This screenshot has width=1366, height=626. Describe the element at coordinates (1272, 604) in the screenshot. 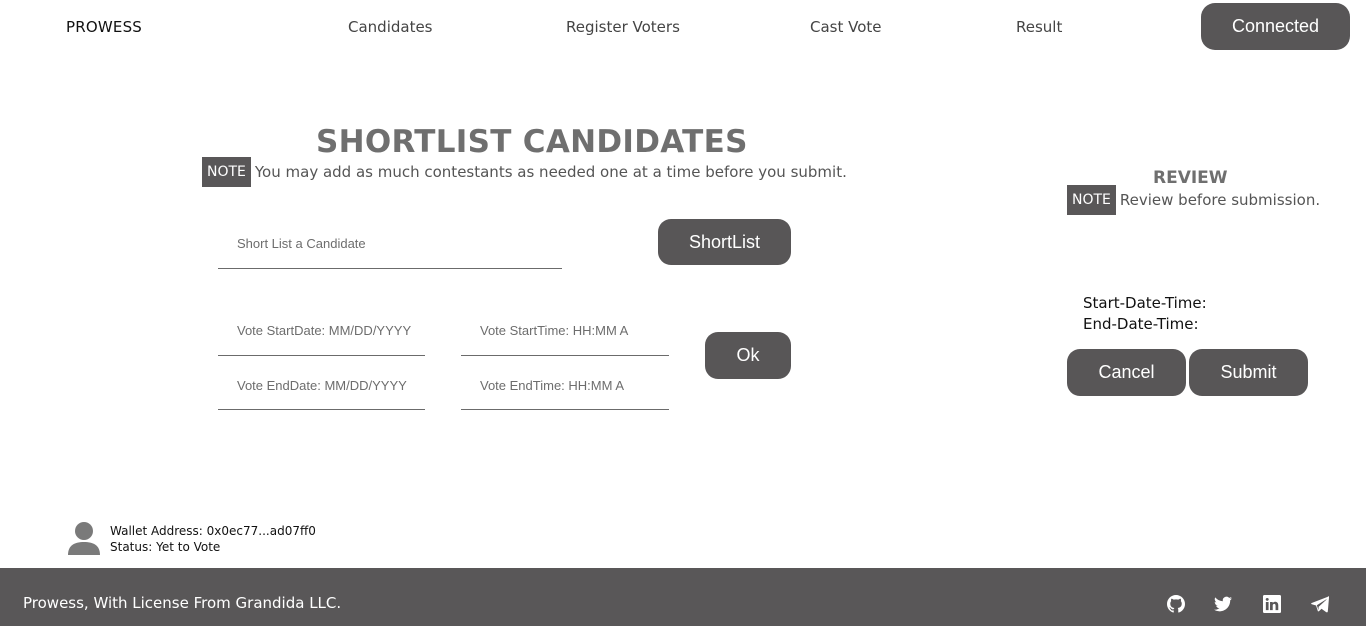

I see `linkedin-icon` at that location.